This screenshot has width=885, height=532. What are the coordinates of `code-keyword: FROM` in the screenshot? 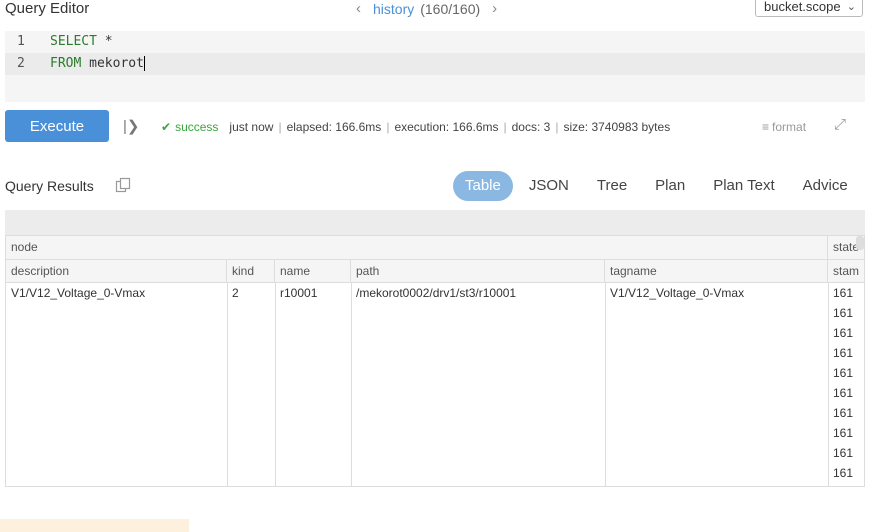 It's located at (66, 63).